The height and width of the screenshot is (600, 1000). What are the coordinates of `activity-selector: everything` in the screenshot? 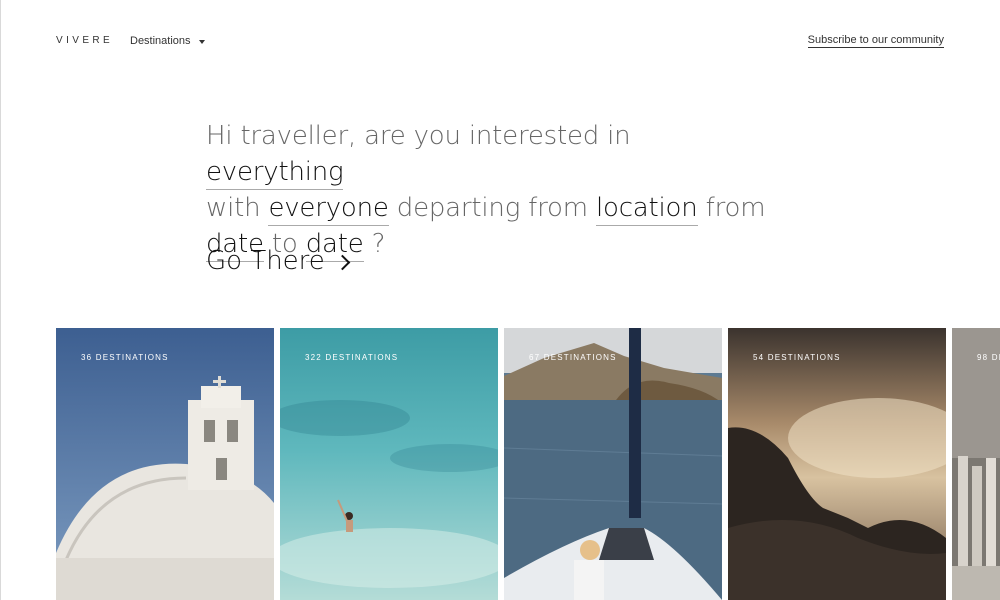 It's located at (275, 173).